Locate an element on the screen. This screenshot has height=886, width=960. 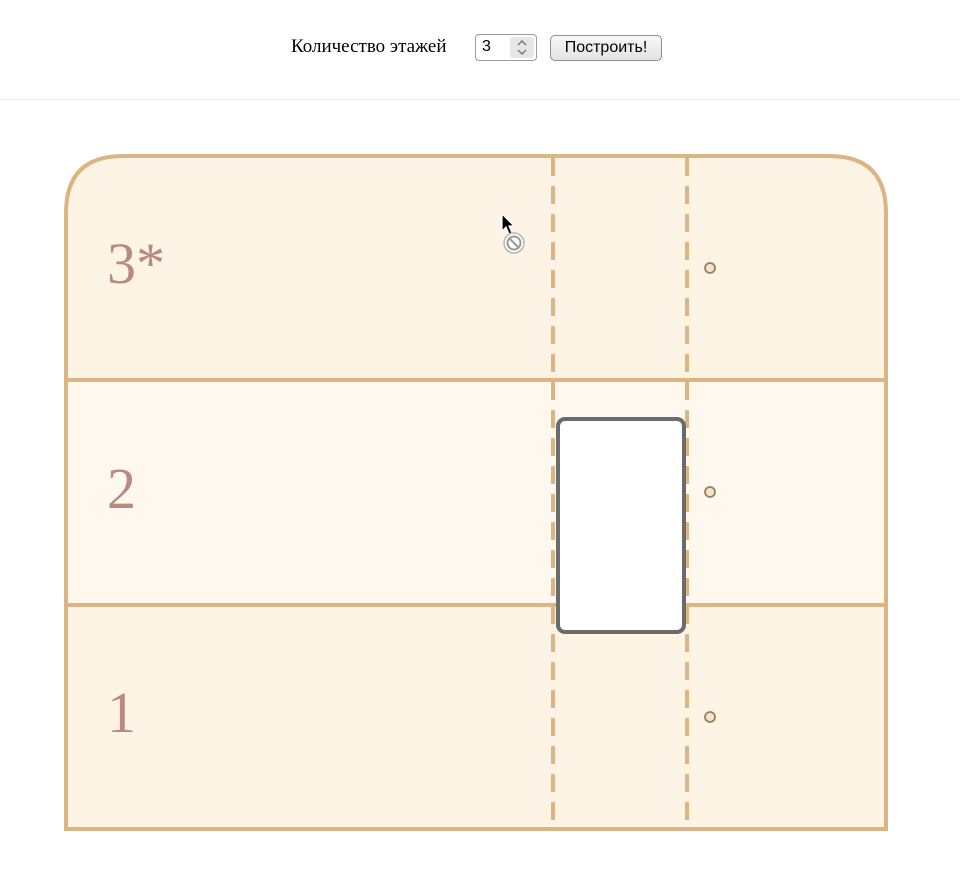
floors-count-label: Количество этажей is located at coordinates (369, 46).